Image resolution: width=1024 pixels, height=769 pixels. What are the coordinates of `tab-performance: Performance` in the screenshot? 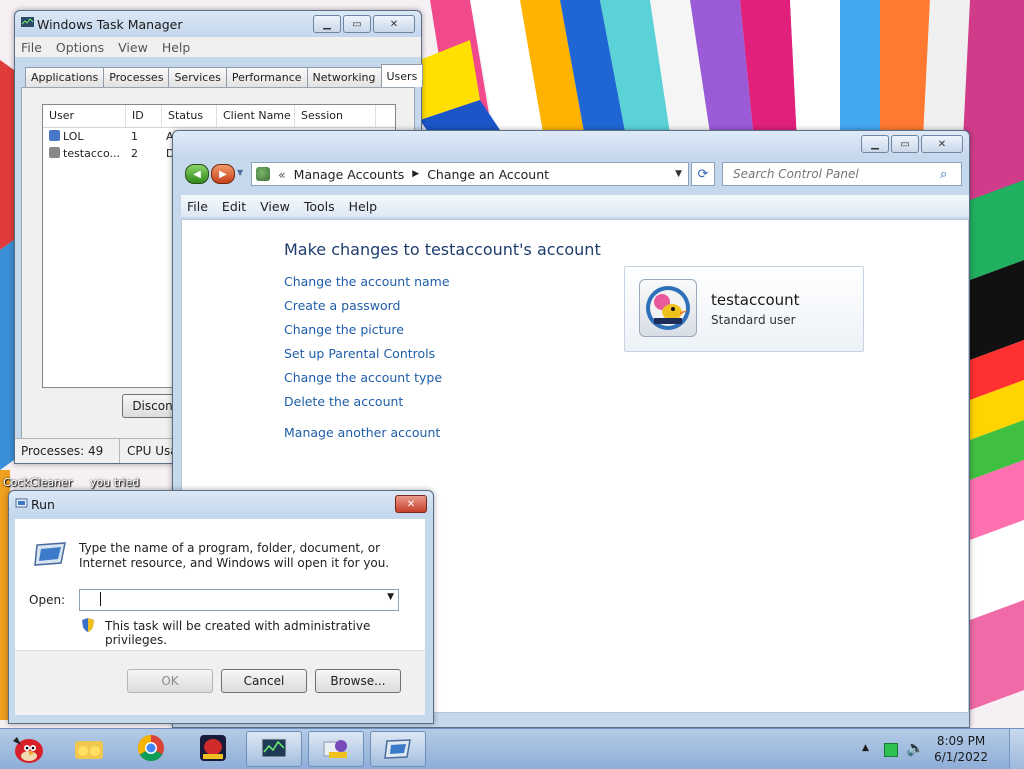 It's located at (266, 77).